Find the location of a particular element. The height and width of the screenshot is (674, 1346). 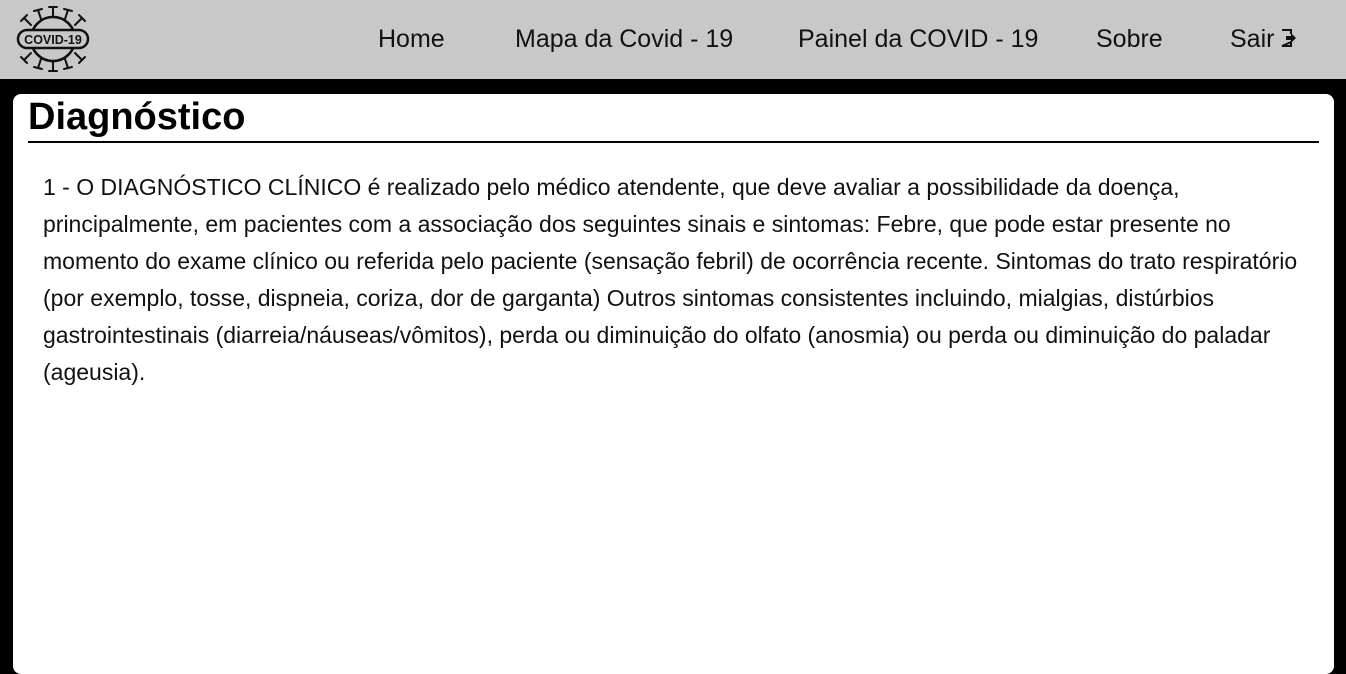

logo-text: COVID-19 is located at coordinates (53, 40).